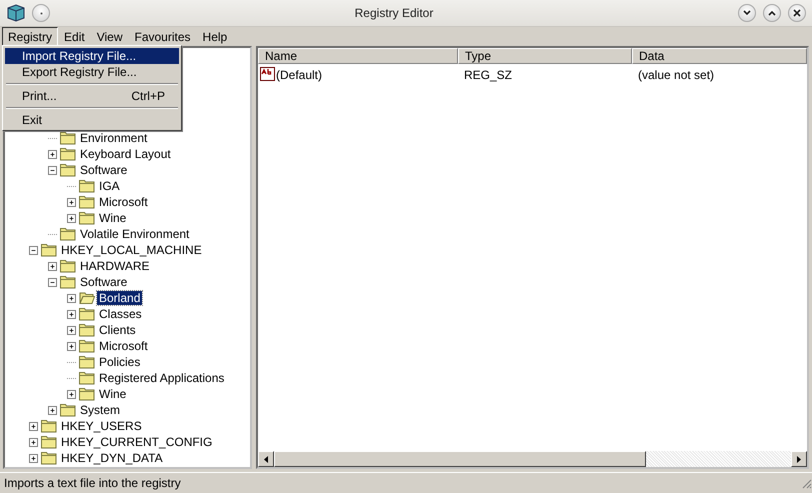 This screenshot has width=812, height=493. What do you see at coordinates (74, 36) in the screenshot?
I see `menu-item: Edit` at bounding box center [74, 36].